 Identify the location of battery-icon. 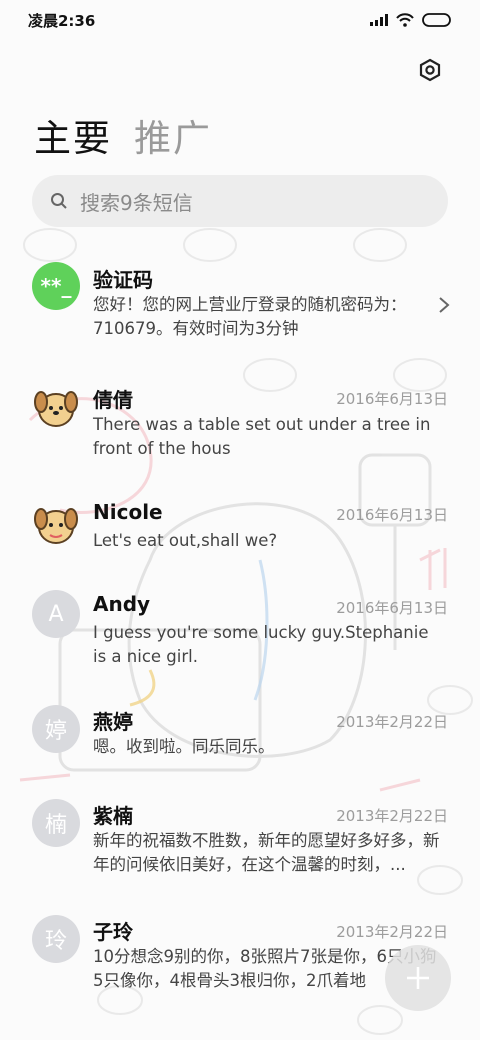
(436, 20).